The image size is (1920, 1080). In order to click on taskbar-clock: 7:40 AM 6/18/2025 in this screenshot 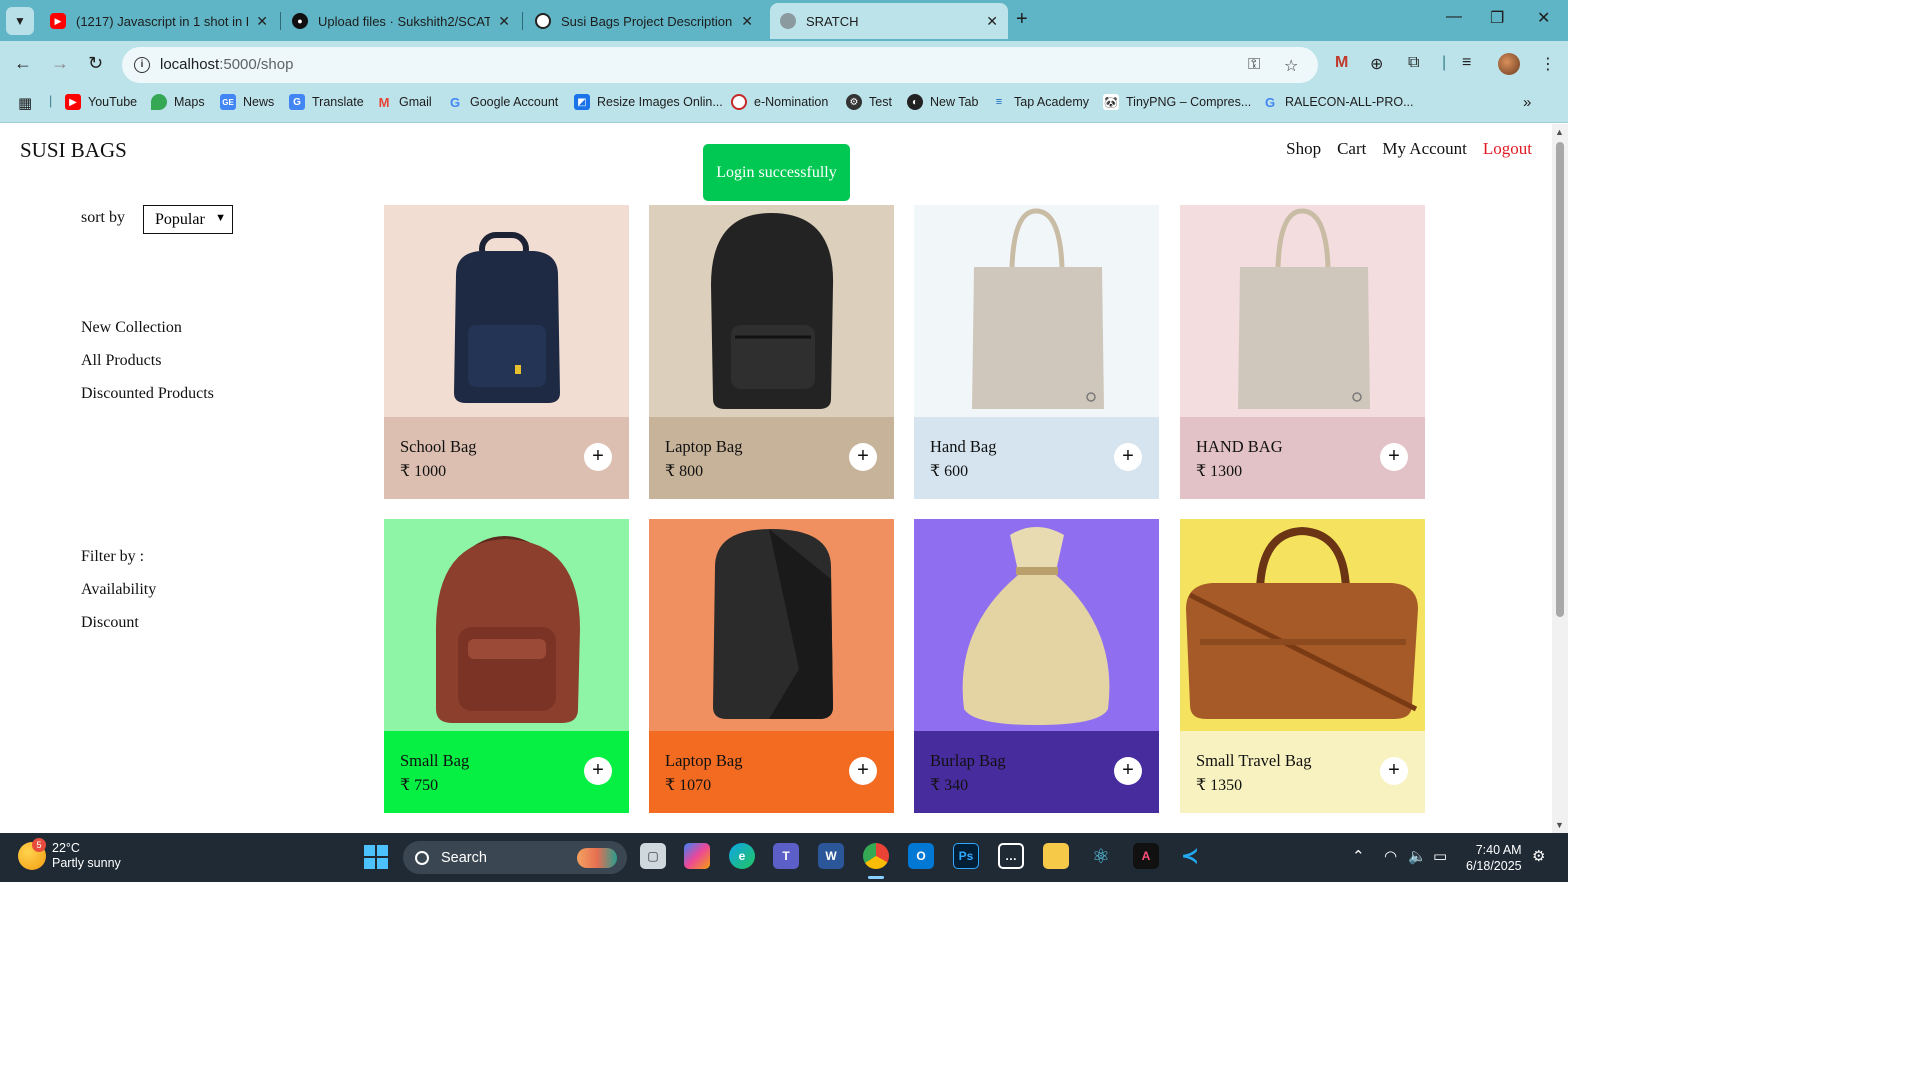, I will do `click(1494, 858)`.